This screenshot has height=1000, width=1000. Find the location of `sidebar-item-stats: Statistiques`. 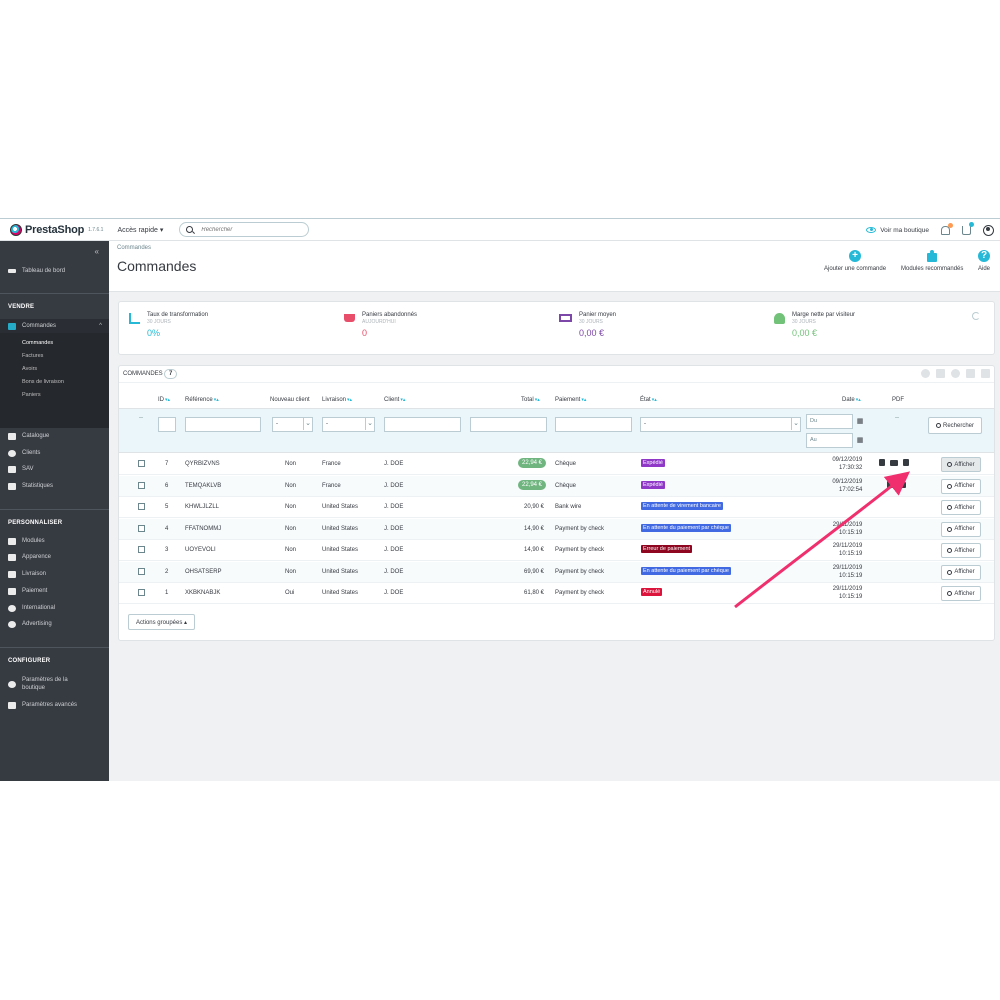

sidebar-item-stats: Statistiques is located at coordinates (54, 486).